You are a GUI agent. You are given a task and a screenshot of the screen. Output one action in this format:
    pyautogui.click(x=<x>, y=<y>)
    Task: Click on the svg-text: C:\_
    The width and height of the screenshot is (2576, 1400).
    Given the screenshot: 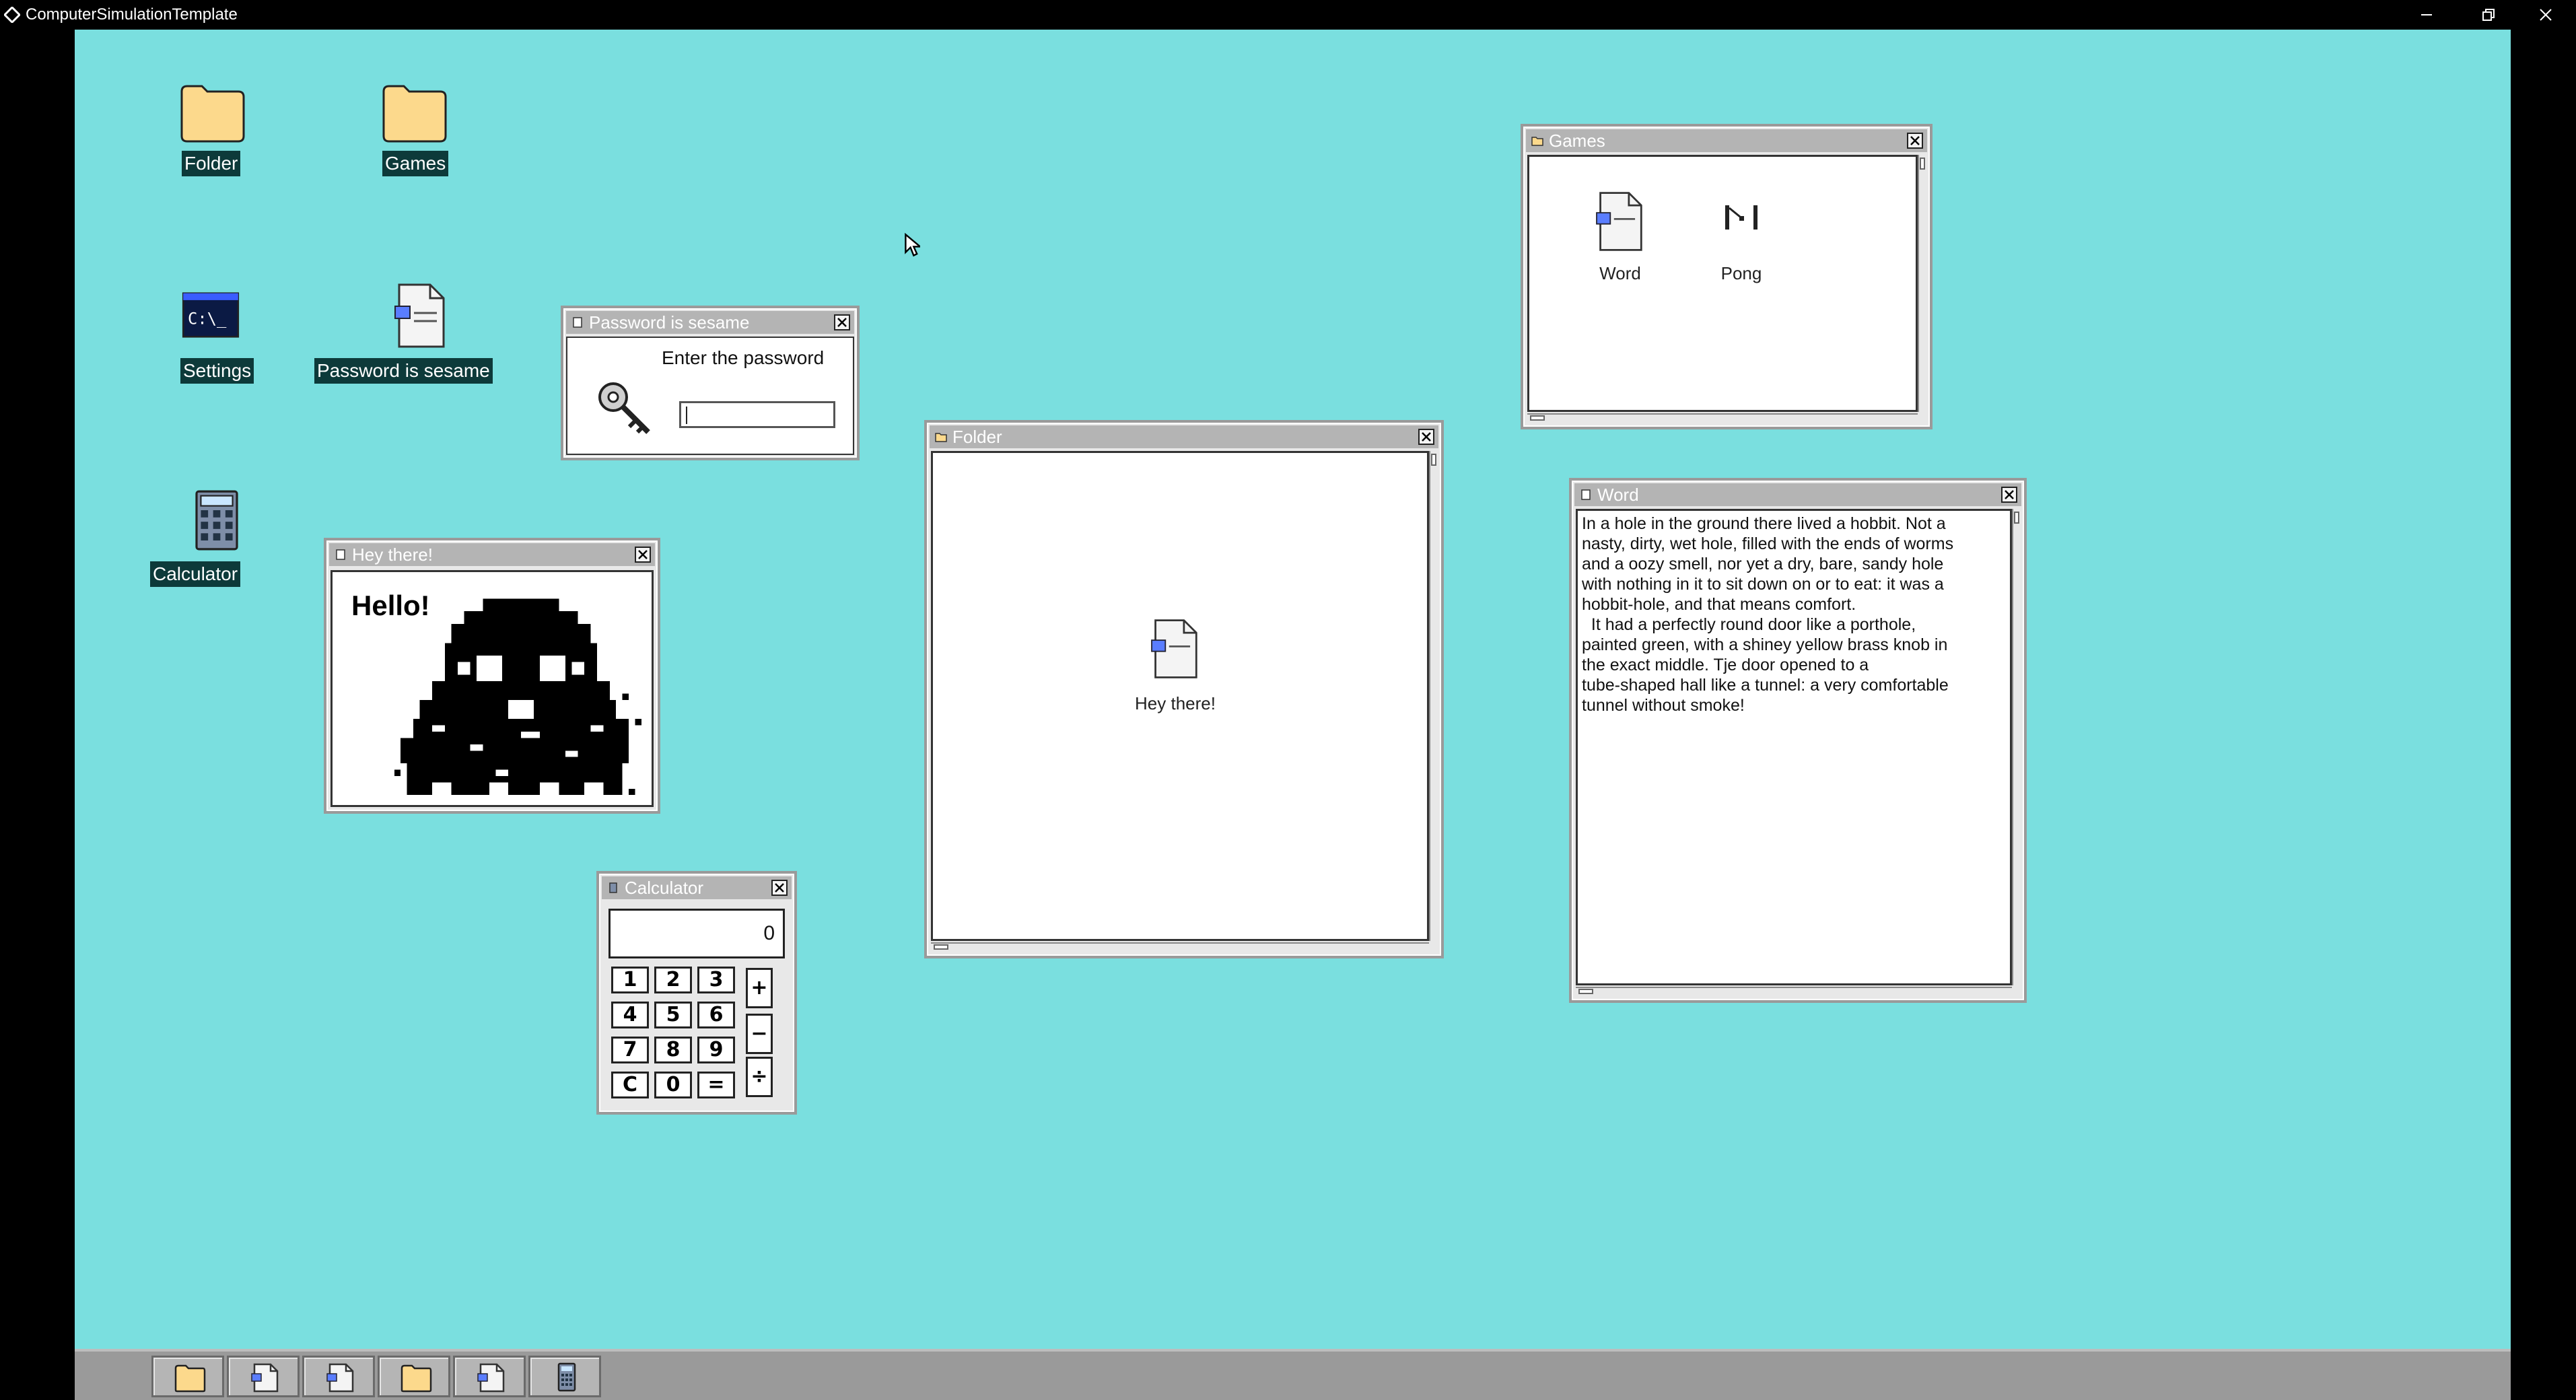 What is the action you would take?
    pyautogui.click(x=207, y=319)
    